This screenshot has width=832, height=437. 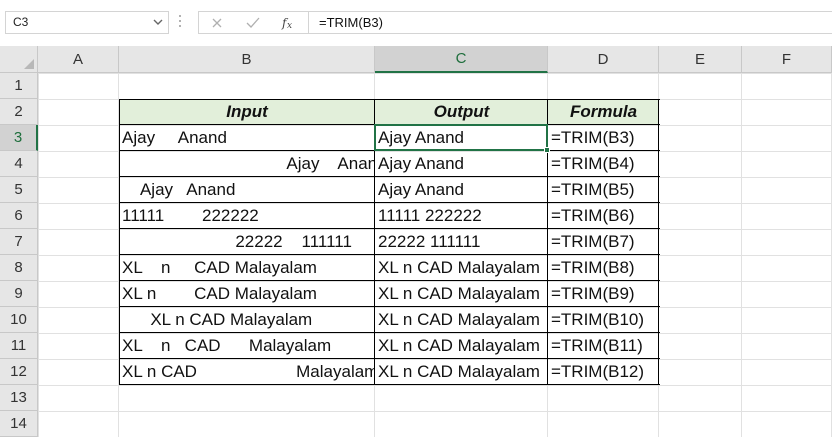 I want to click on row-header-11: 11, so click(x=19, y=346).